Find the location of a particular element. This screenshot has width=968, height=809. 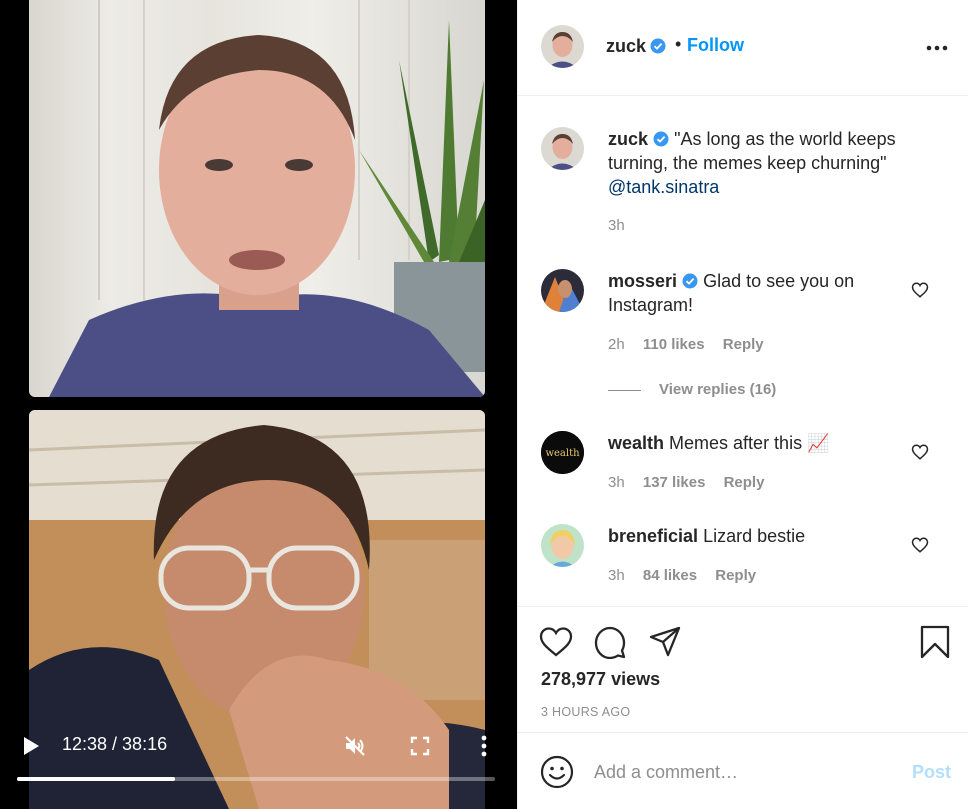

fullscreen-icon is located at coordinates (420, 746).